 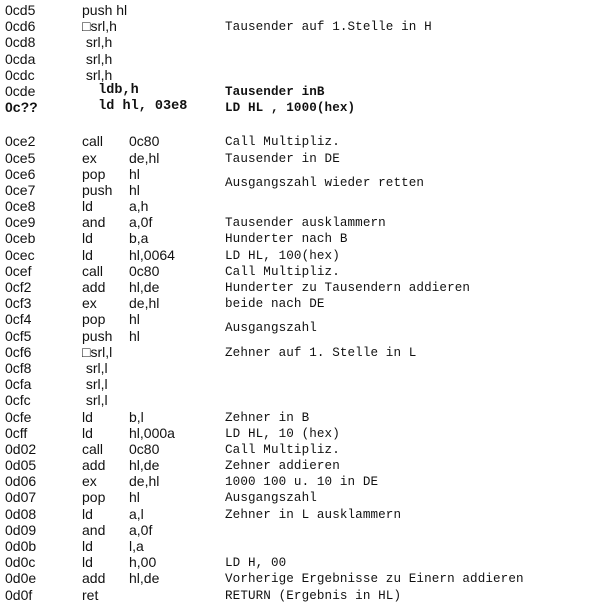 I want to click on code-line: 0c?? ld hl, 03e8 LD HL , 1000(hex), so click(x=305, y=107).